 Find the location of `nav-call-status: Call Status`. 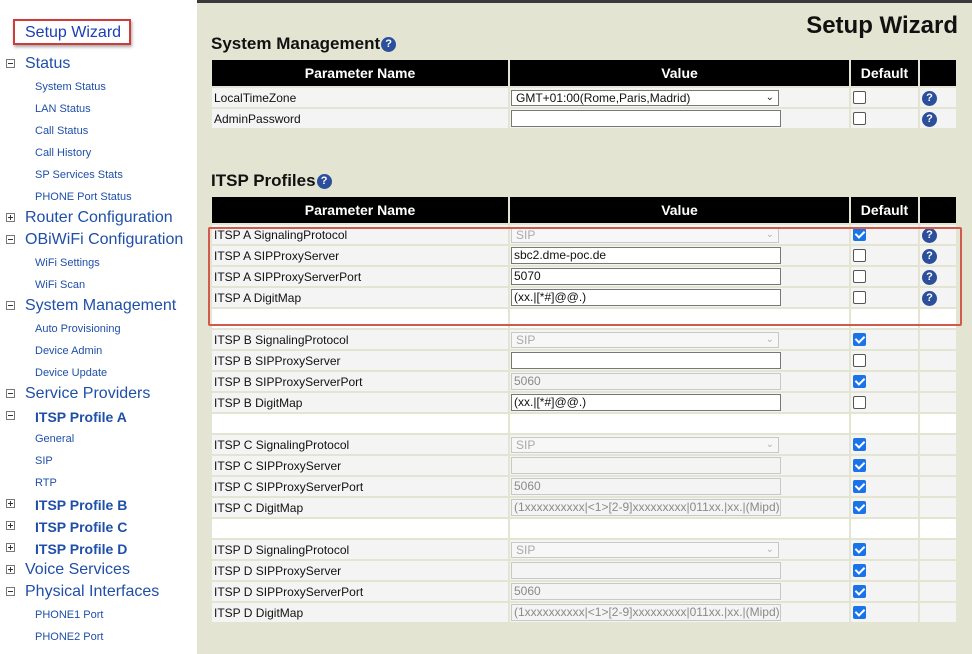

nav-call-status: Call Status is located at coordinates (61, 131).